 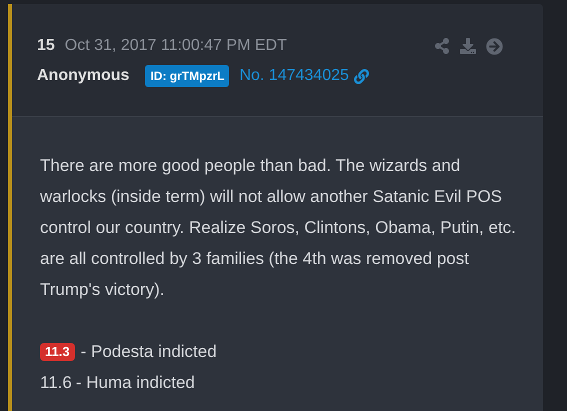 I want to click on arrow-right-icon, so click(x=494, y=46).